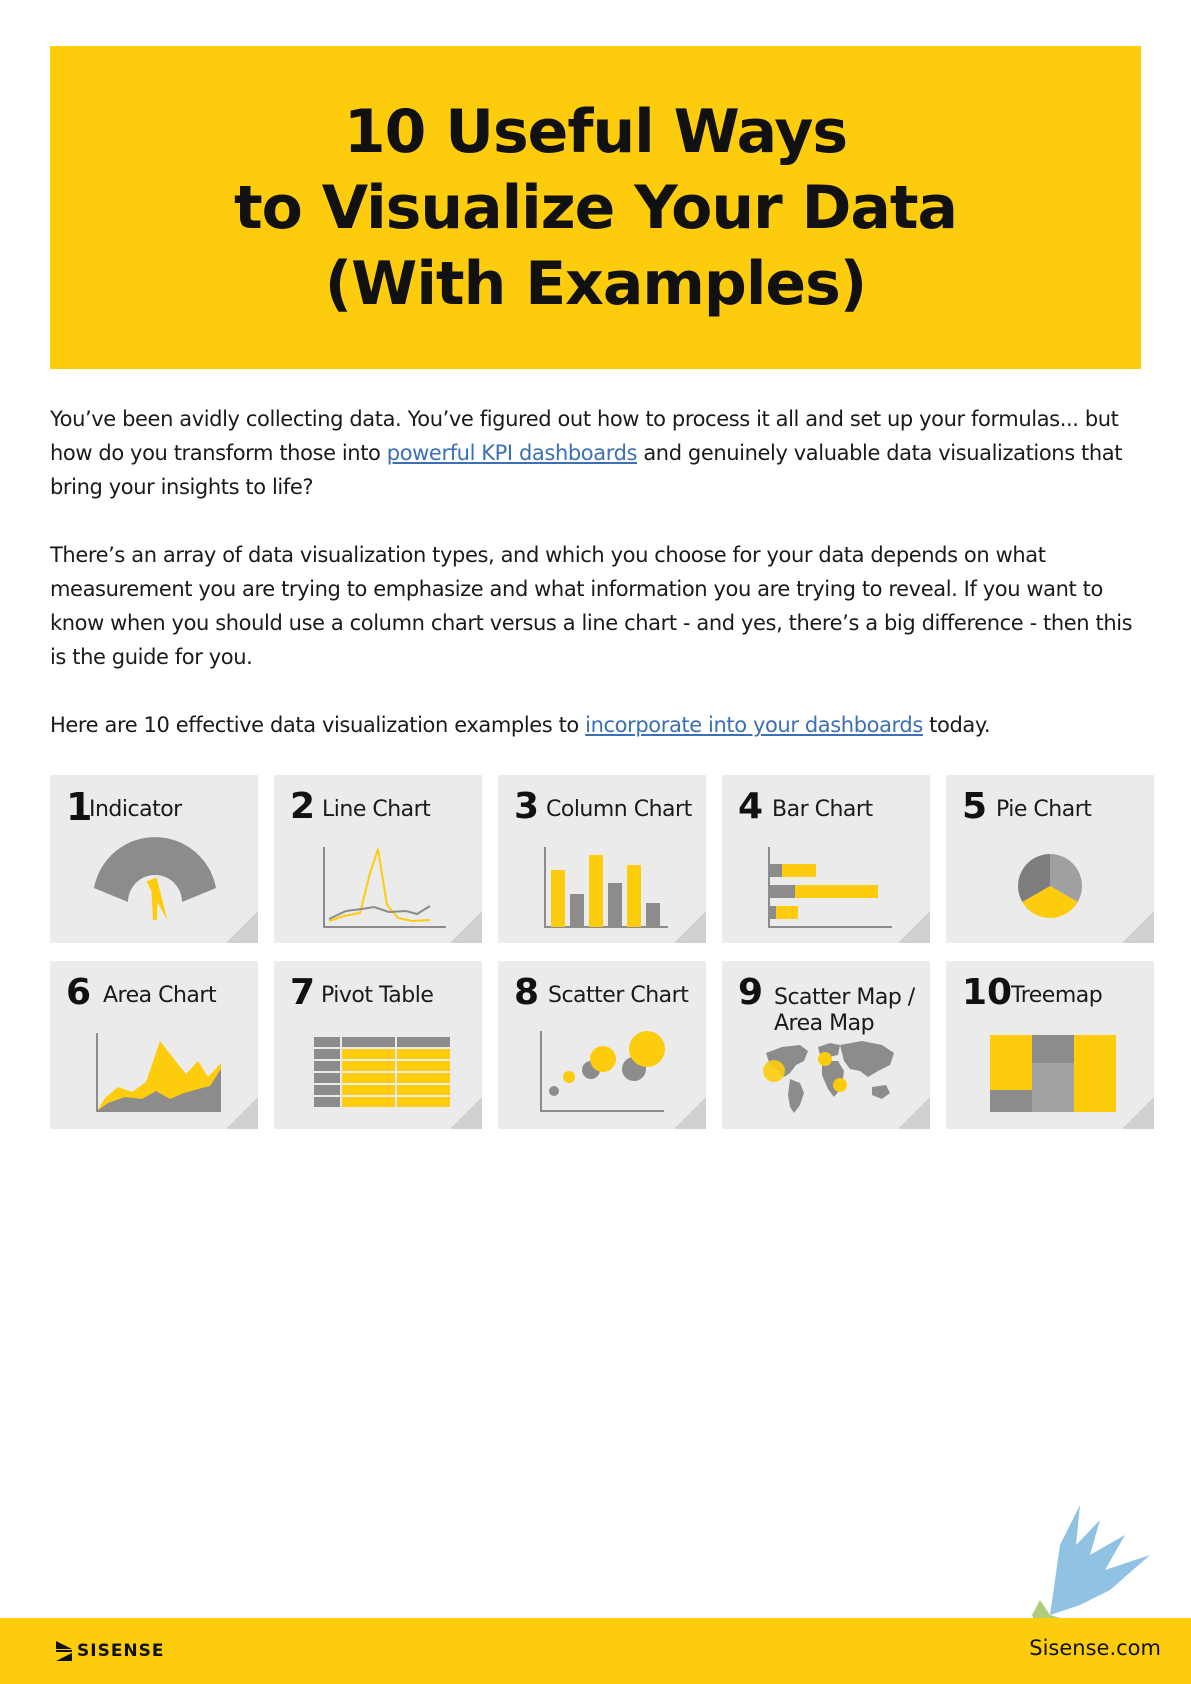 Image resolution: width=1191 pixels, height=1684 pixels. Describe the element at coordinates (956, 725) in the screenshot. I see `intro-p3-text-b: today.` at that location.